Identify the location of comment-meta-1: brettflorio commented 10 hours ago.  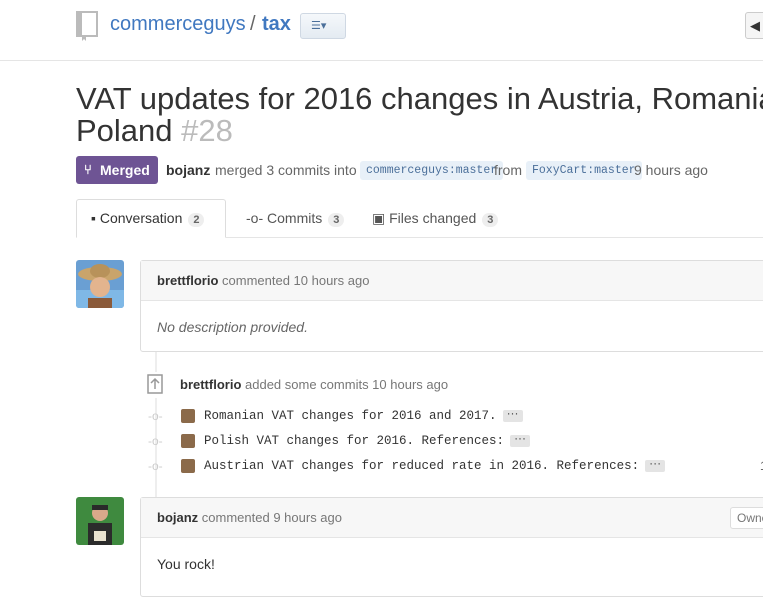
(263, 280).